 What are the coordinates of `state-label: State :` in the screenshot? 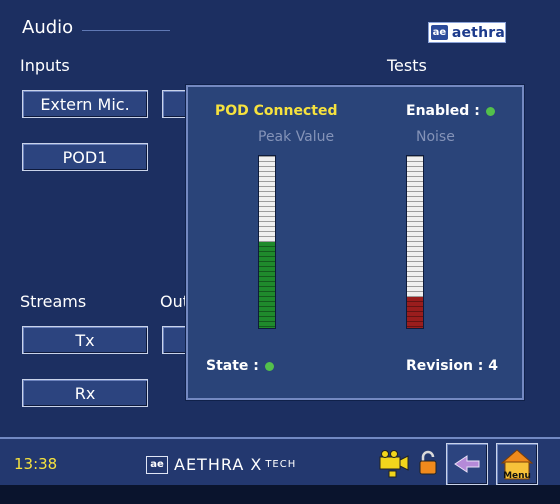 It's located at (232, 366).